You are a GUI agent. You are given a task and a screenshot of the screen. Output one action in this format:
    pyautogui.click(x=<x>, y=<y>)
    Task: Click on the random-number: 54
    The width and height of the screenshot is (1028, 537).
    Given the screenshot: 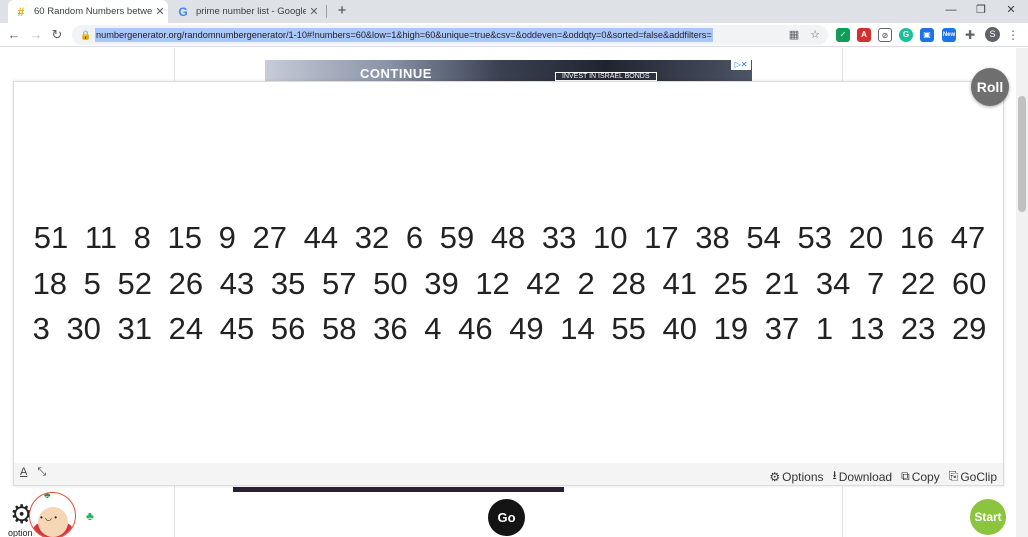 What is the action you would take?
    pyautogui.click(x=763, y=237)
    